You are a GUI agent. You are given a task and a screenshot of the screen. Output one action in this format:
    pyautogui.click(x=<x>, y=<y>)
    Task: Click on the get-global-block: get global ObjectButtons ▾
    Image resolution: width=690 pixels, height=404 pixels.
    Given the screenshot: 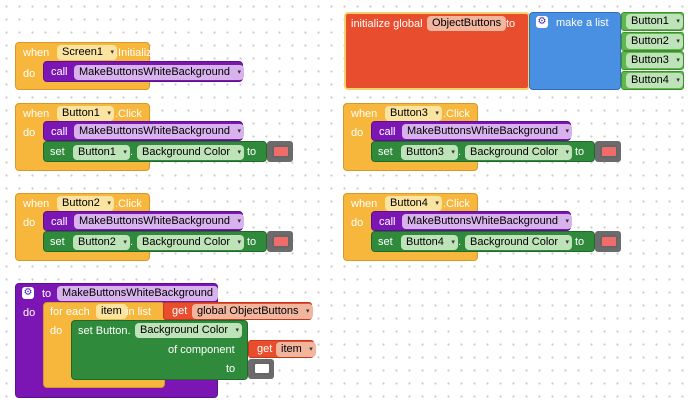 What is the action you would take?
    pyautogui.click(x=238, y=311)
    